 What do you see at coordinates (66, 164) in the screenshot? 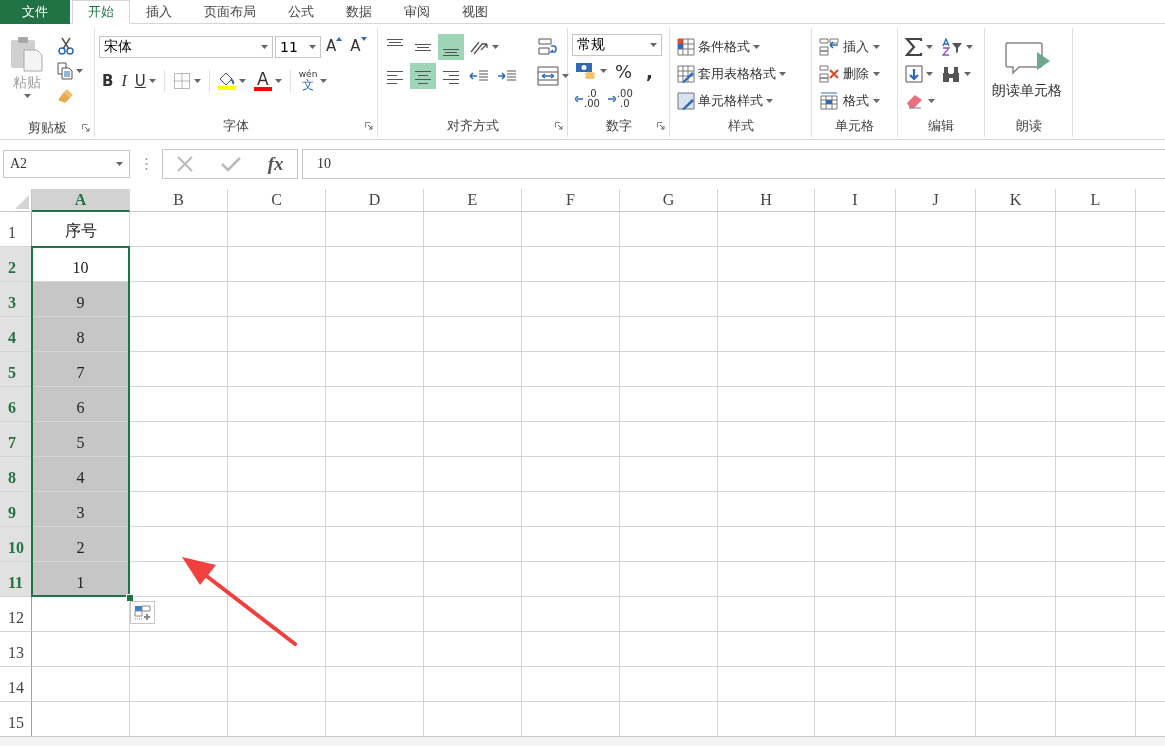
I see `name-box: A2` at bounding box center [66, 164].